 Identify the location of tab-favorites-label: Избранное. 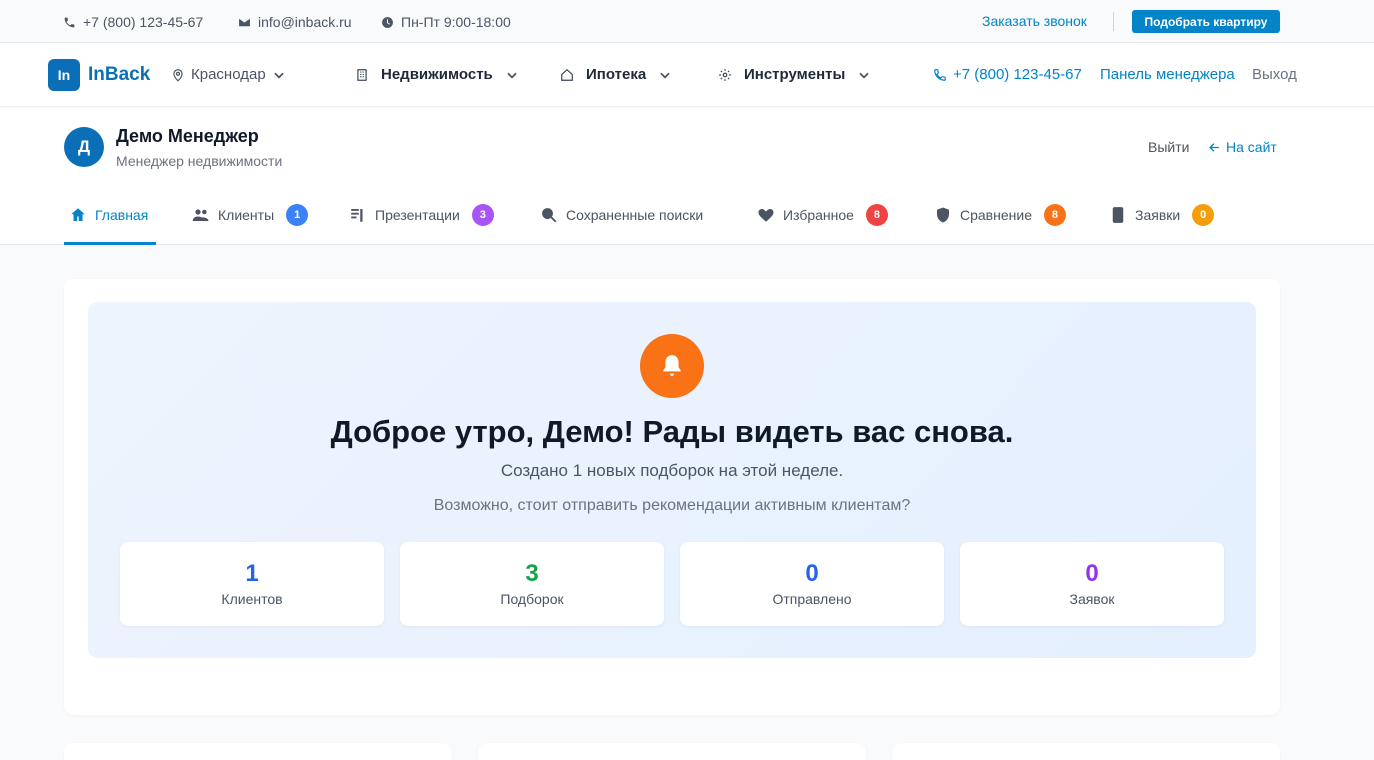
(818, 215).